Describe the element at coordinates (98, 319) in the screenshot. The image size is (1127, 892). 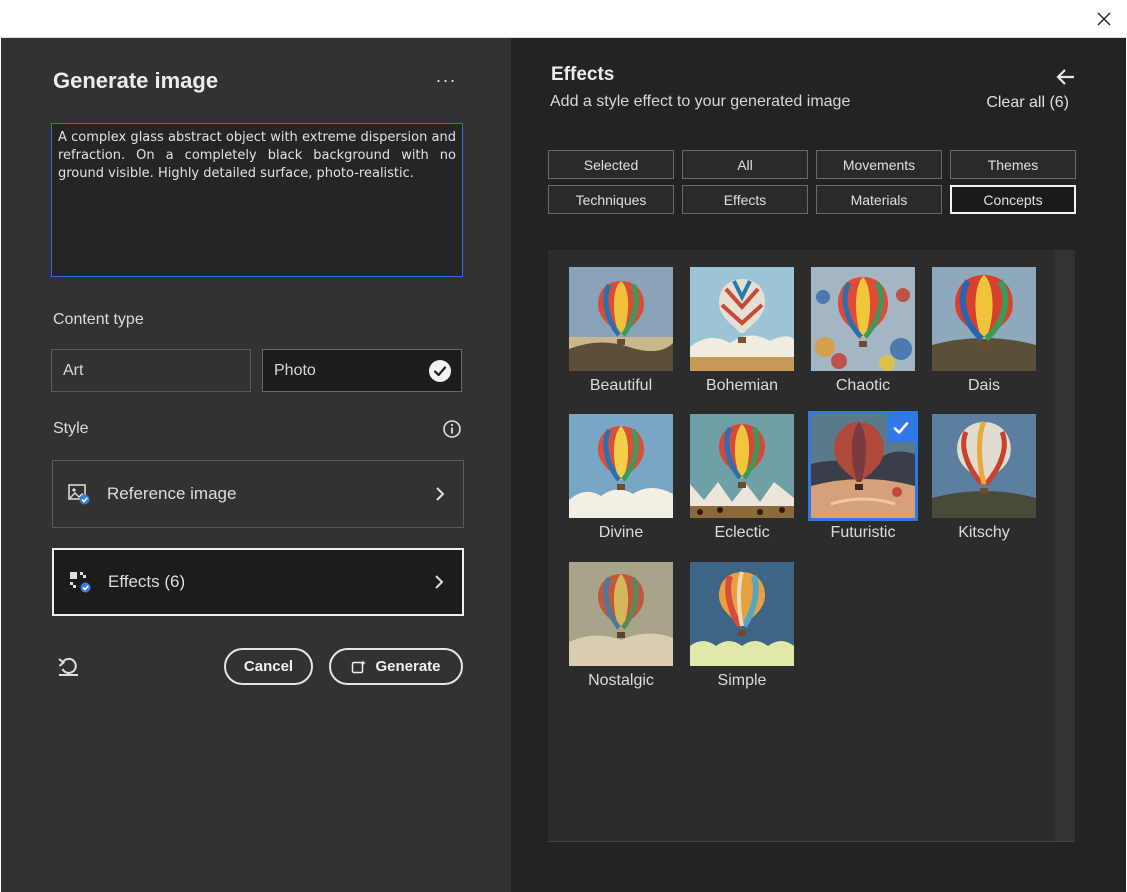
I see `content-type-label: Content type` at that location.